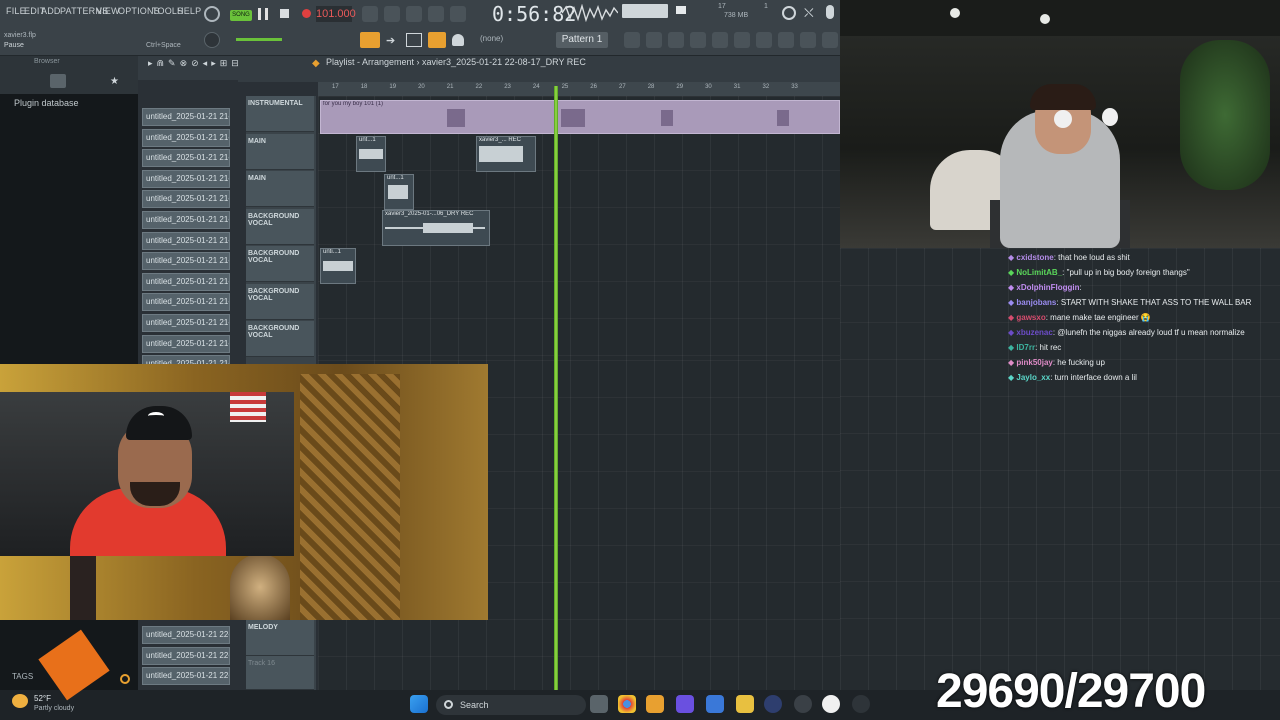 The height and width of the screenshot is (720, 1280). I want to click on playlist-icon, so click(414, 40).